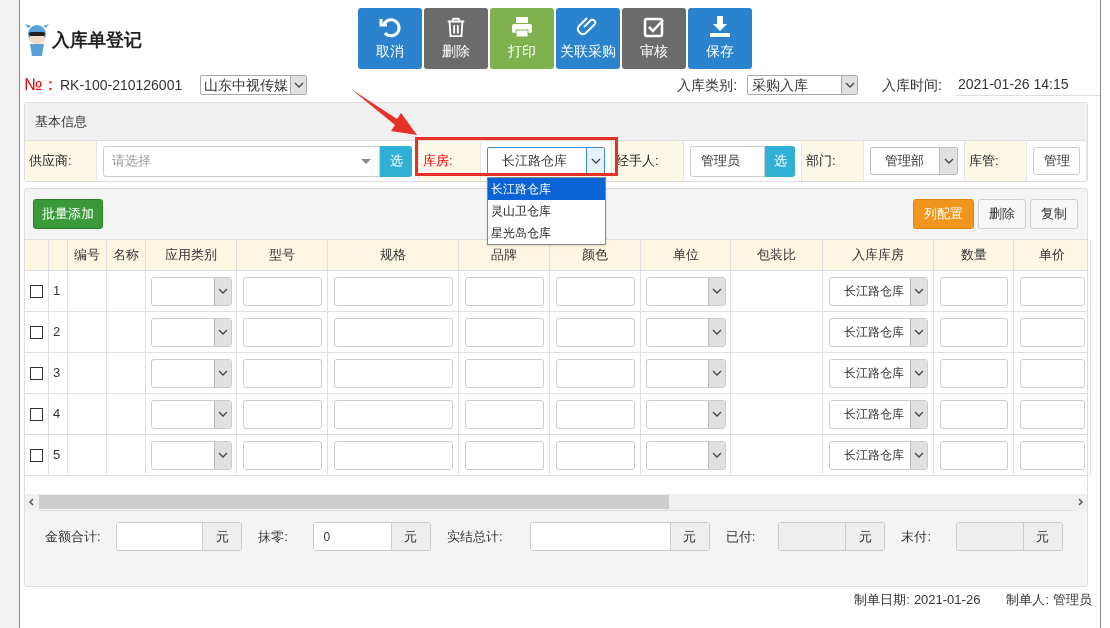 The image size is (1110, 628). I want to click on select-field: 长江路仓库, so click(546, 161).